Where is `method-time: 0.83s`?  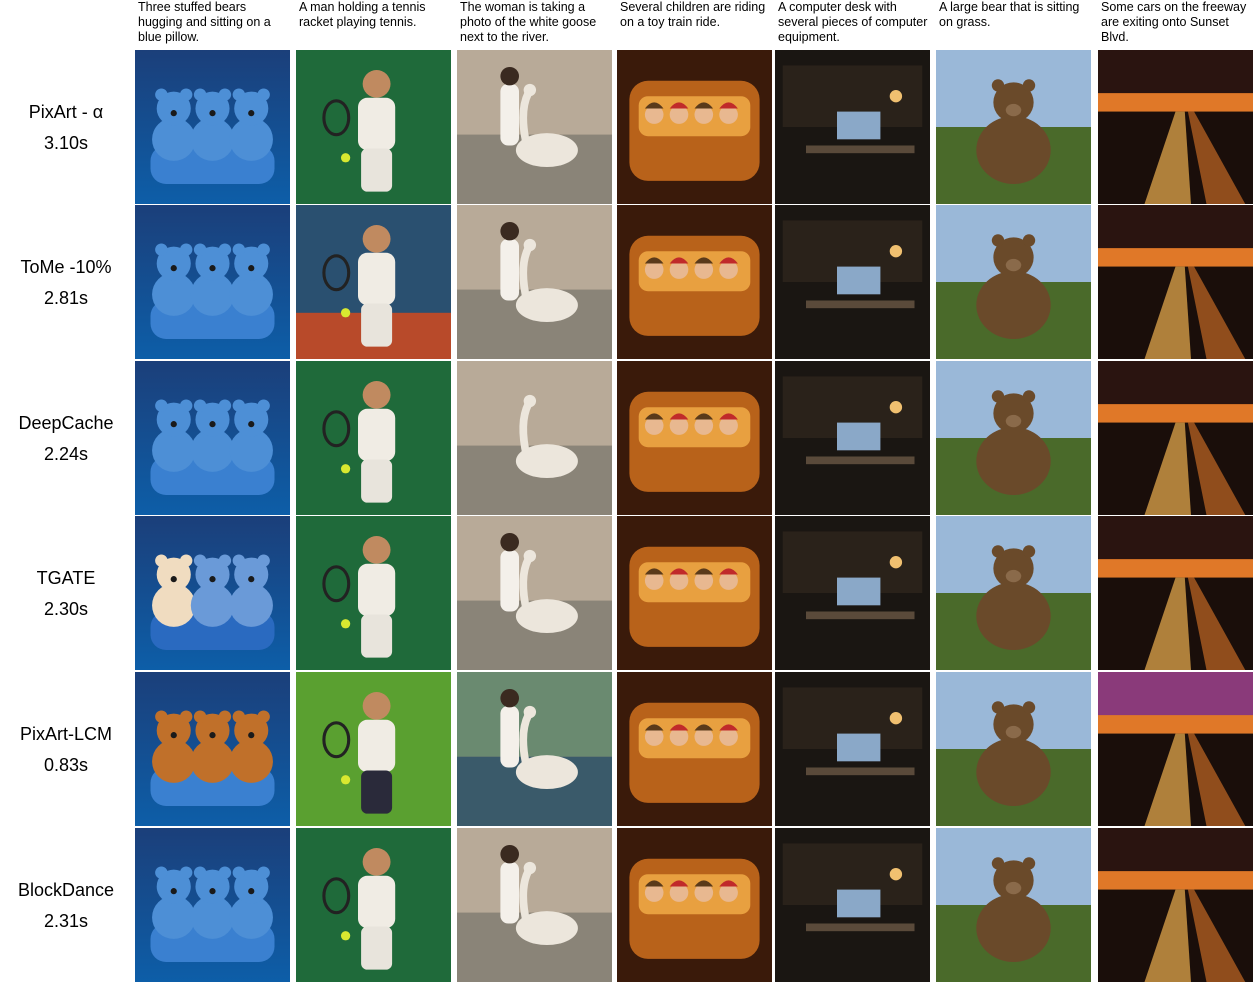 method-time: 0.83s is located at coordinates (66, 765).